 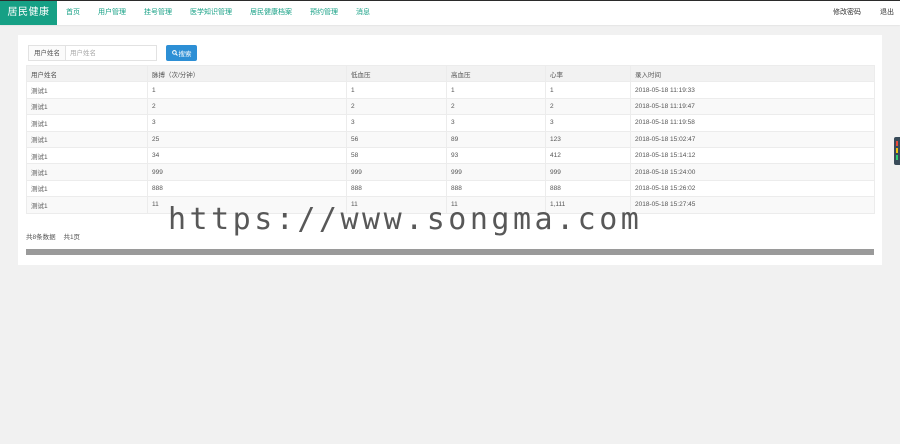 I want to click on cell-low-bp: 58, so click(x=396, y=155).